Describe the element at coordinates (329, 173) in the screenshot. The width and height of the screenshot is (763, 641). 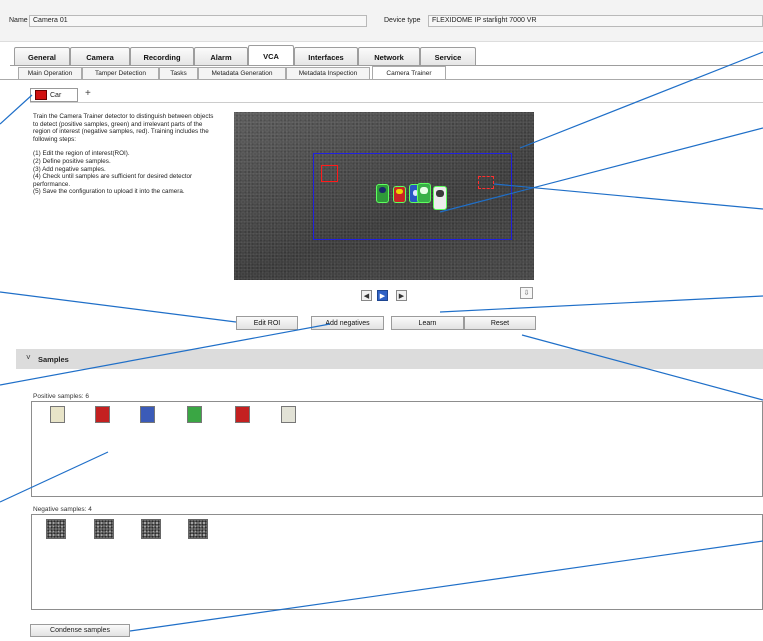
I see `negative-sample-box` at that location.